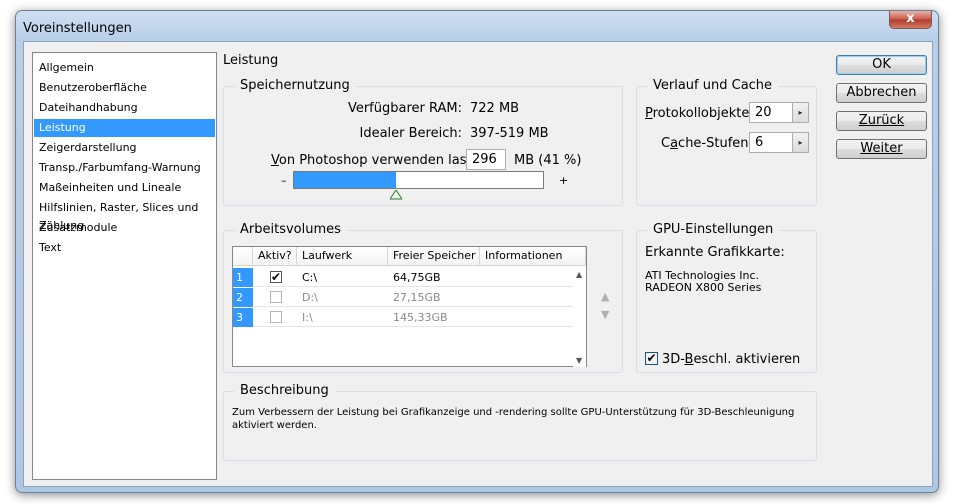  I want to click on sidebar-item: Maßeinheiten und Lineale, so click(124, 188).